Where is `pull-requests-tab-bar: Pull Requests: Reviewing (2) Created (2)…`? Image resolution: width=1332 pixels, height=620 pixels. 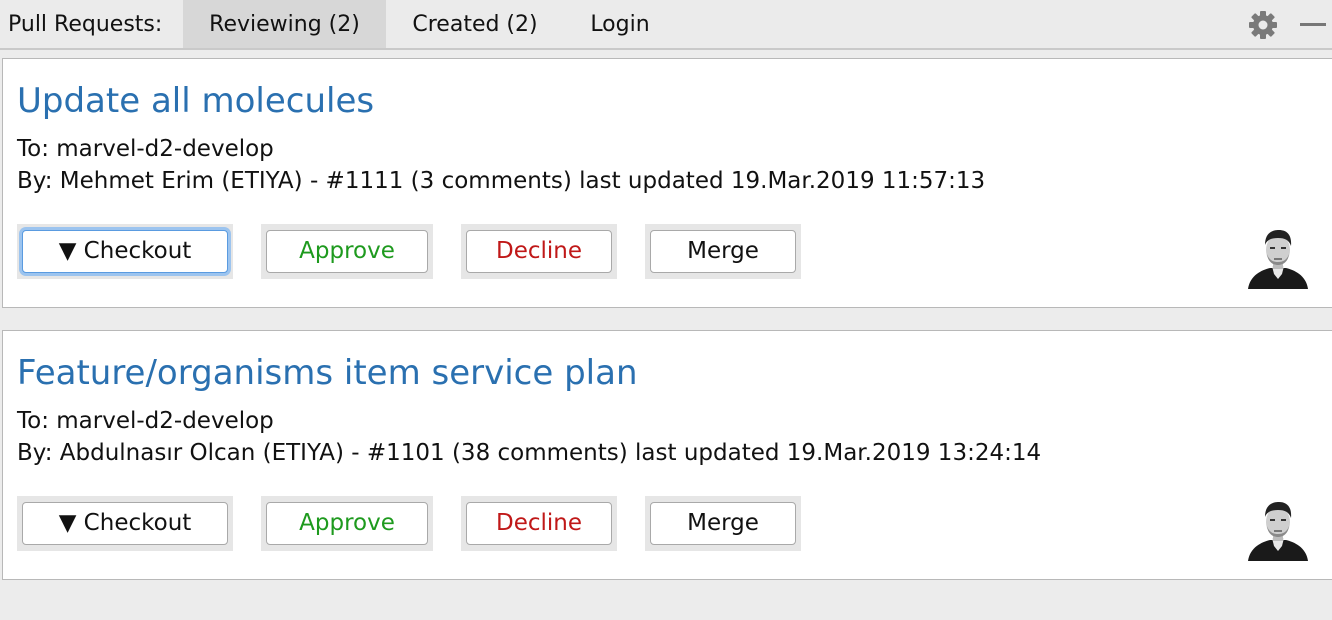
pull-requests-tab-bar: Pull Requests: Reviewing (2) Created (2)… is located at coordinates (666, 25).